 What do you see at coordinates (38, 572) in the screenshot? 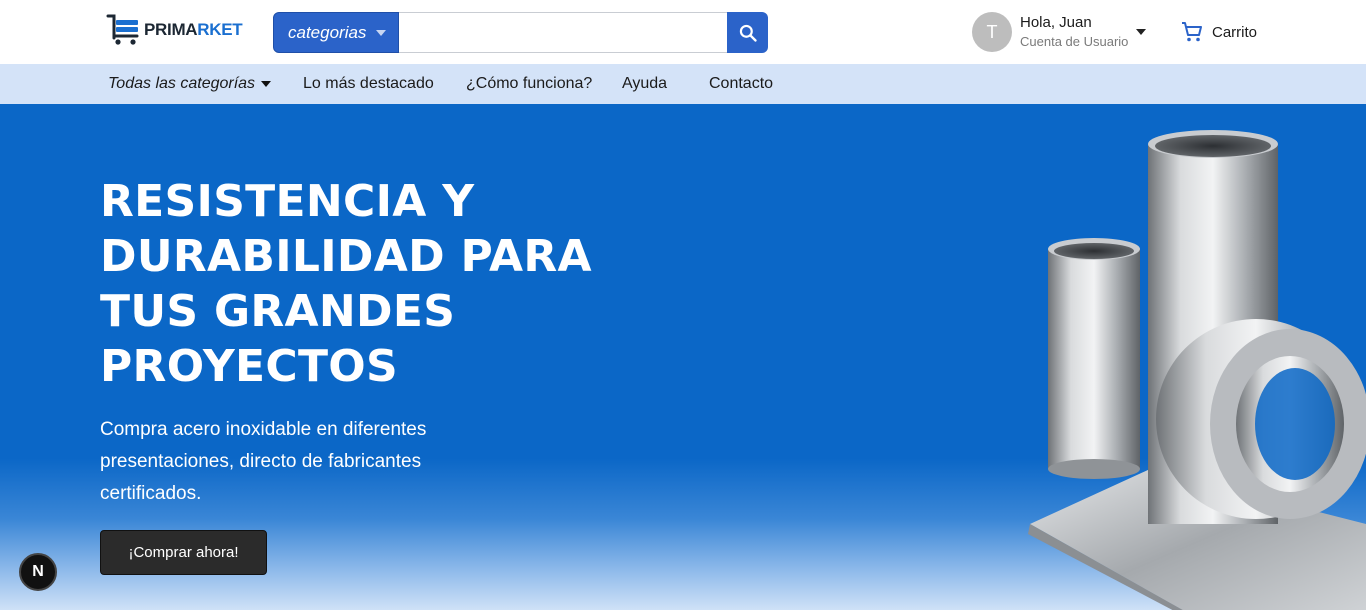
I see `dev-tools-badge: N` at bounding box center [38, 572].